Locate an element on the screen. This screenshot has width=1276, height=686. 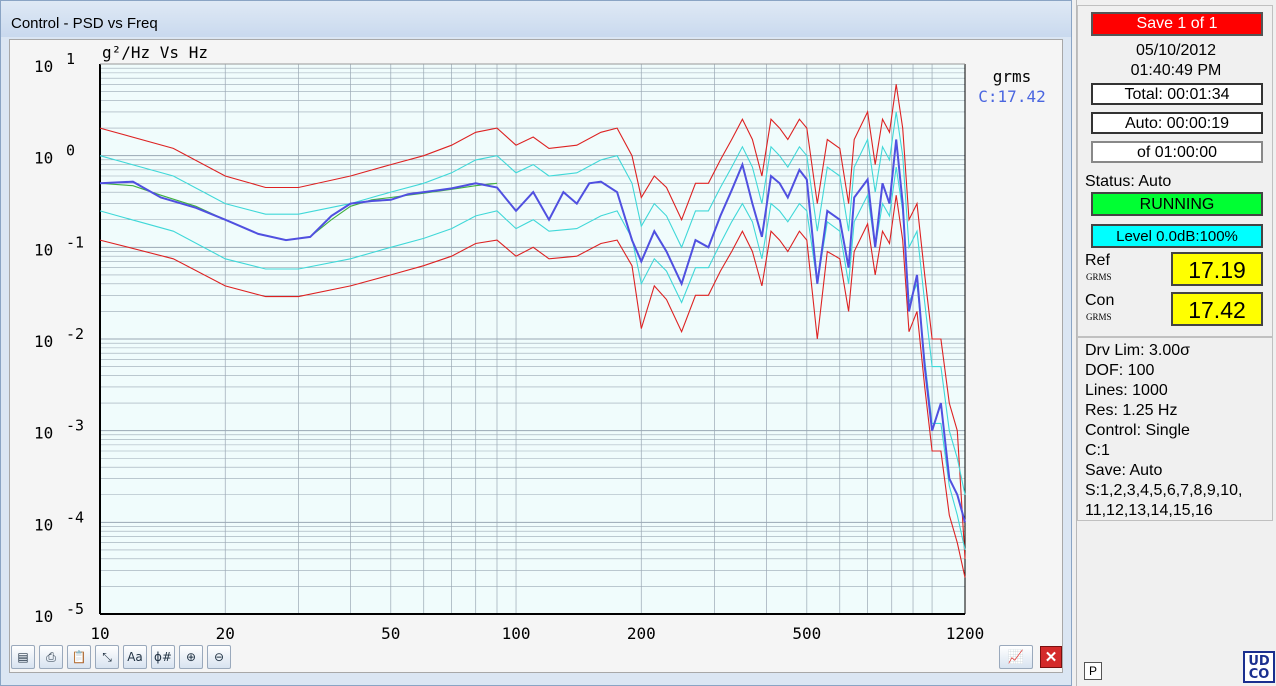
save-list-text: S:1,2,3,4,5,6,7,8,9,10, is located at coordinates (1164, 490).